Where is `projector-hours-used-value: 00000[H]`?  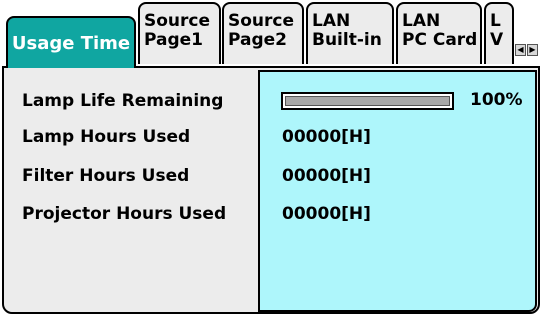
projector-hours-used-value: 00000[H] is located at coordinates (326, 214).